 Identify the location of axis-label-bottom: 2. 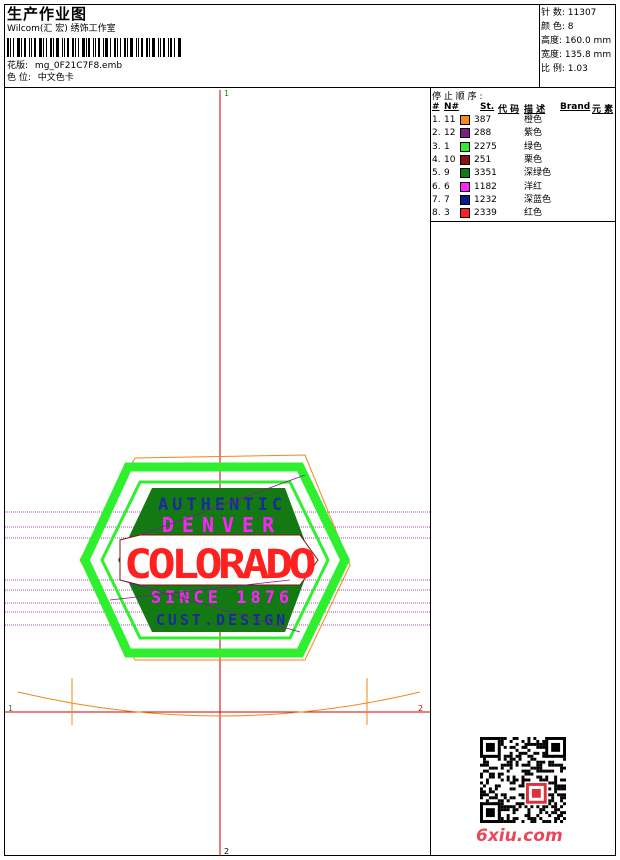
(227, 851).